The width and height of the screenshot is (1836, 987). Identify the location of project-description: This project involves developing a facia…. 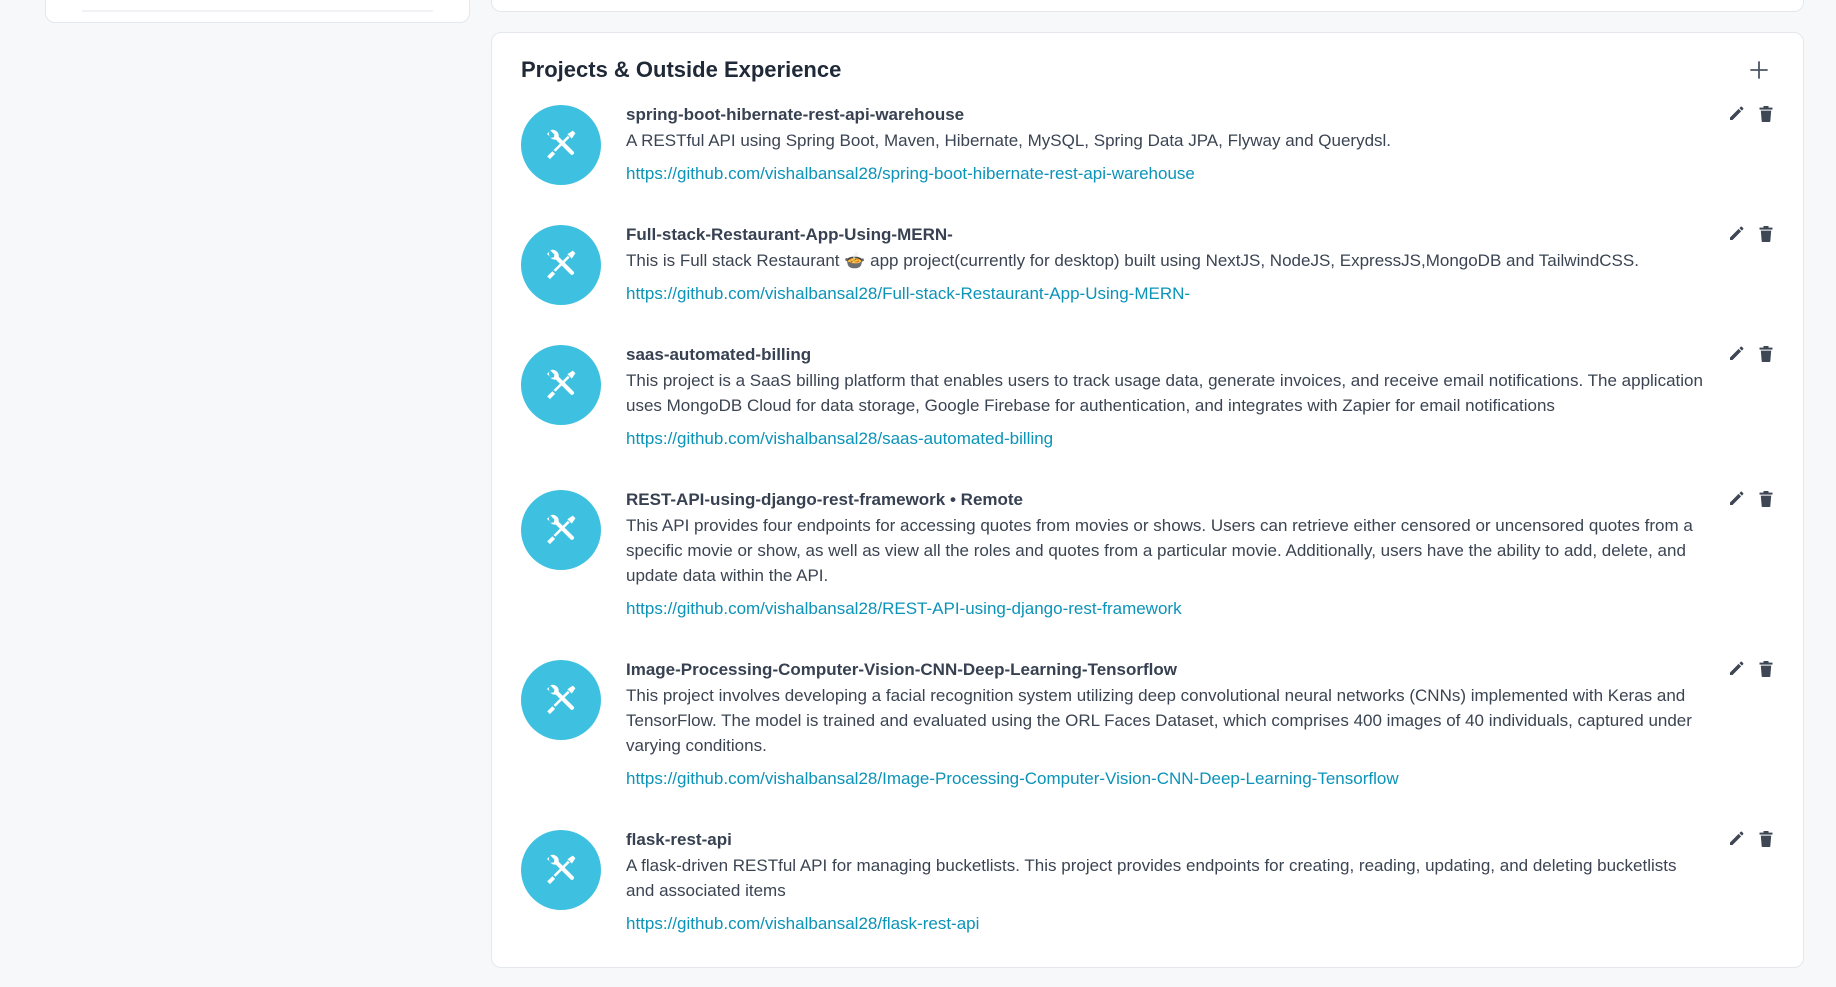
(1159, 720).